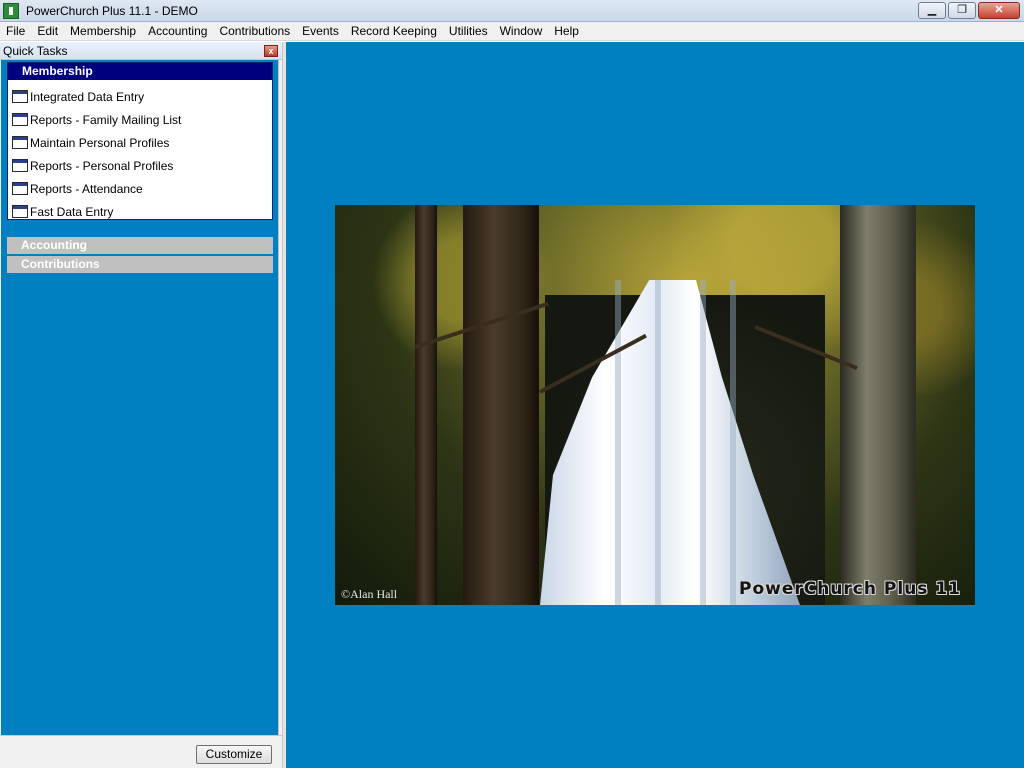 This screenshot has height=768, width=1024. I want to click on group-header-contributions: Contributions, so click(140, 264).